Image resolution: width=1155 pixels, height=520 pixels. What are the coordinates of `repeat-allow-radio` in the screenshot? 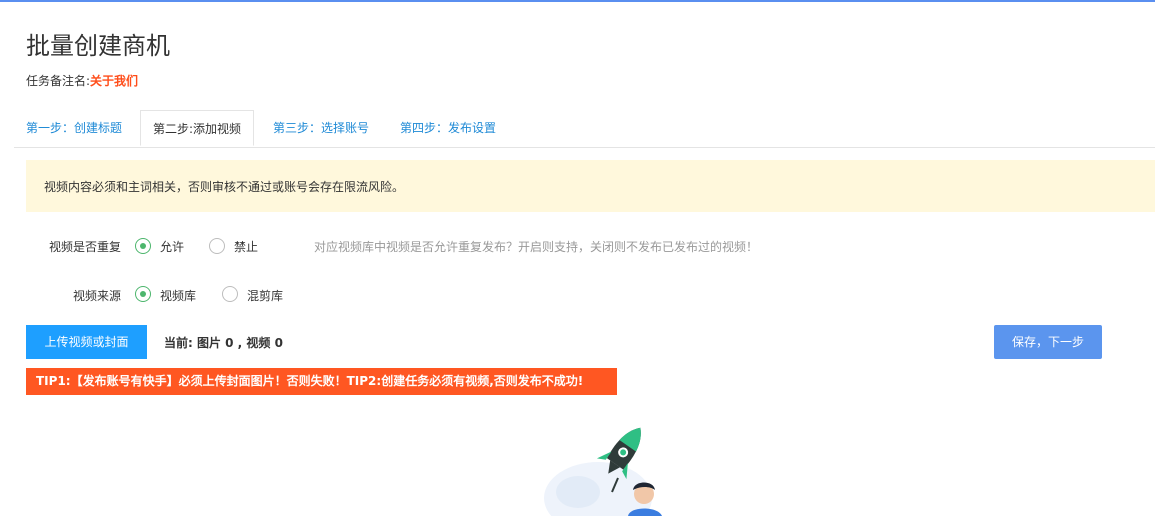 It's located at (143, 246).